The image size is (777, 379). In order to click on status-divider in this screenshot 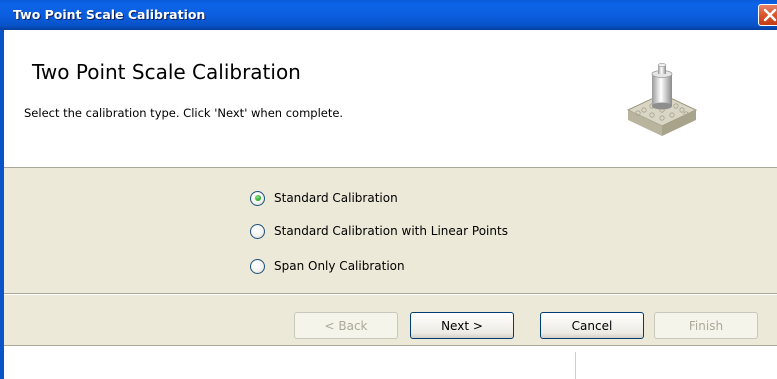, I will do `click(575, 365)`.